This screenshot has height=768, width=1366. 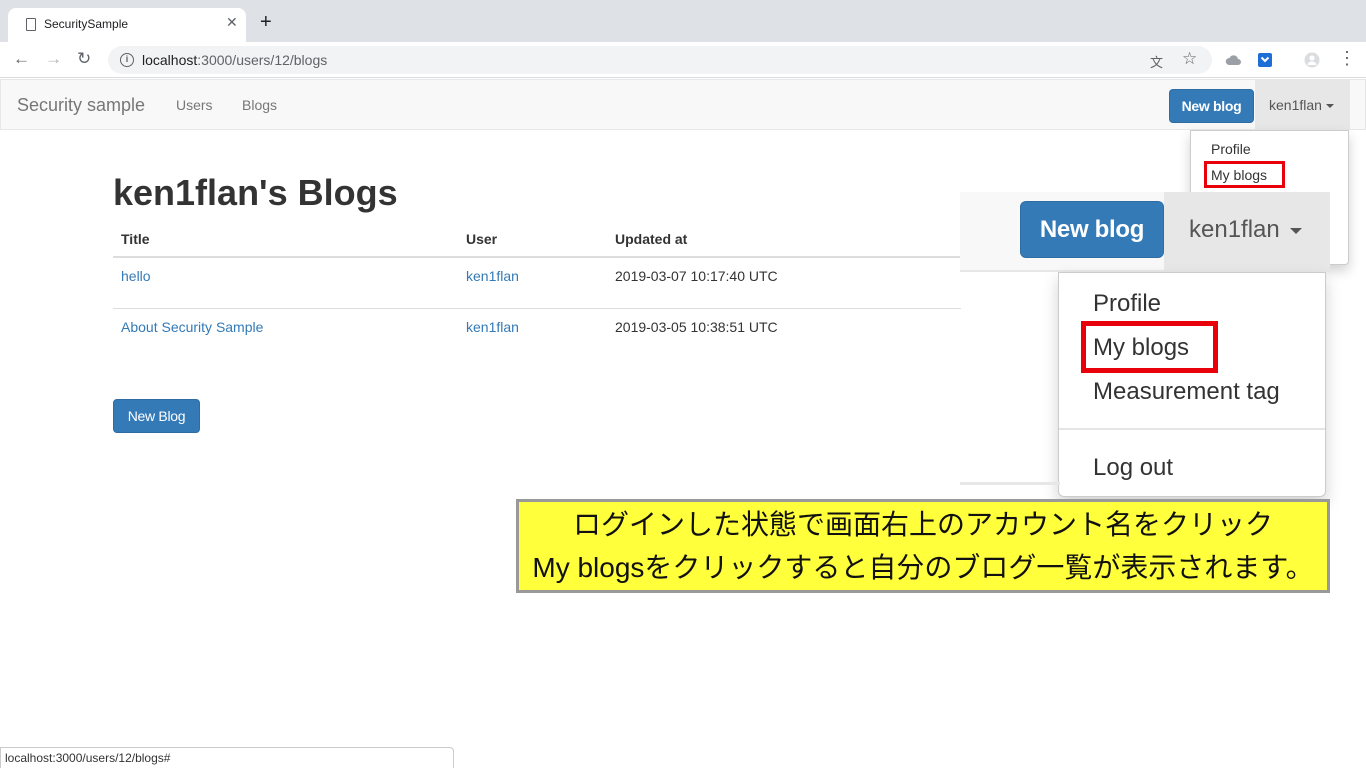 I want to click on account-name: ken1flan, so click(x=1295, y=105).